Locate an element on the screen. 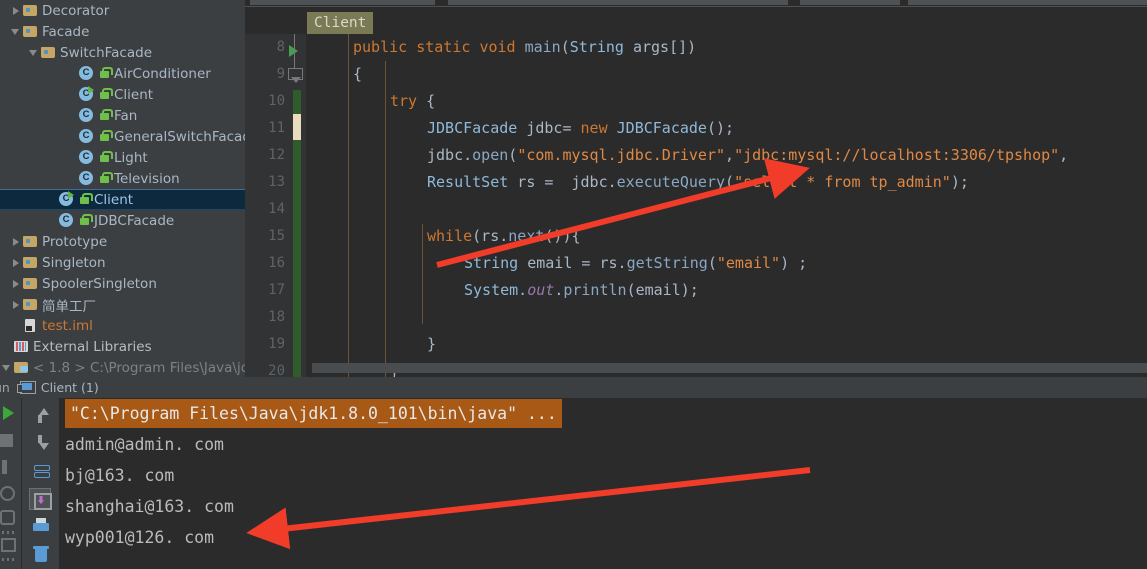 The image size is (1147, 569). code-line: 8 public static void main(String args[]) is located at coordinates (696, 47).